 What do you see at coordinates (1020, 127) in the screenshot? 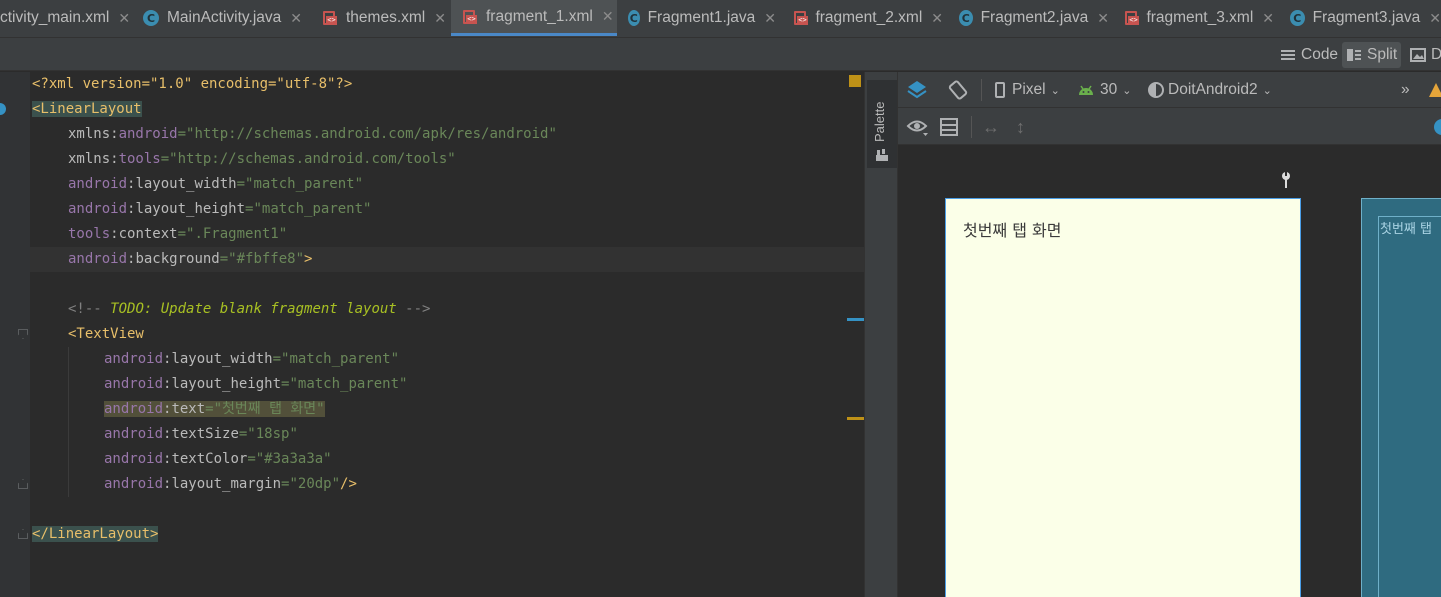
I see `expand-vertical-icon: ↕` at bounding box center [1020, 127].